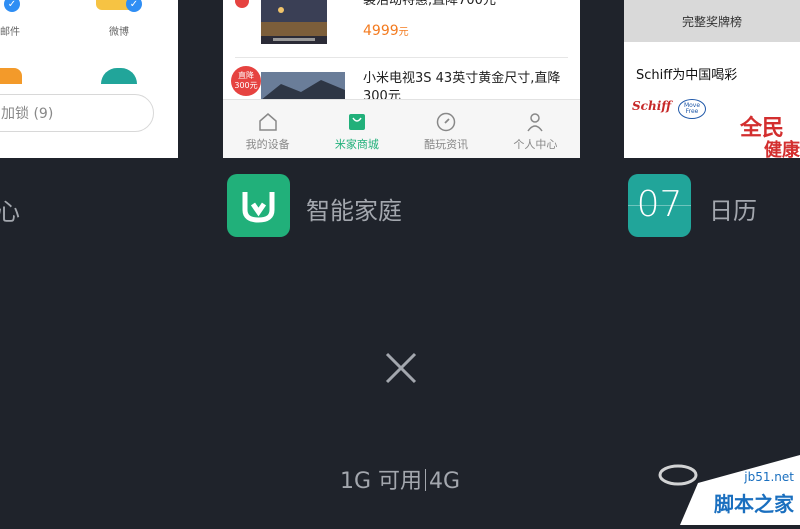  What do you see at coordinates (89, 79) in the screenshot?
I see `recent-app-card-left: ✓ ✓ 邮件 微博 加锁 (9)` at bounding box center [89, 79].